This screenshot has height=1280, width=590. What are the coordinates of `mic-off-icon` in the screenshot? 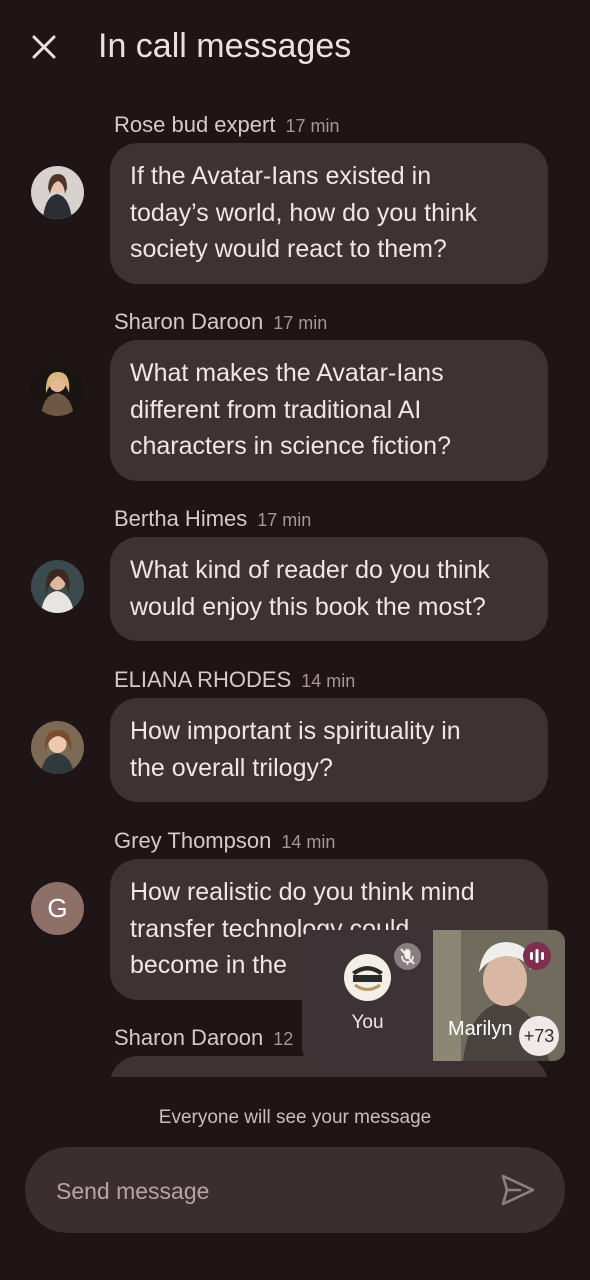 It's located at (407, 956).